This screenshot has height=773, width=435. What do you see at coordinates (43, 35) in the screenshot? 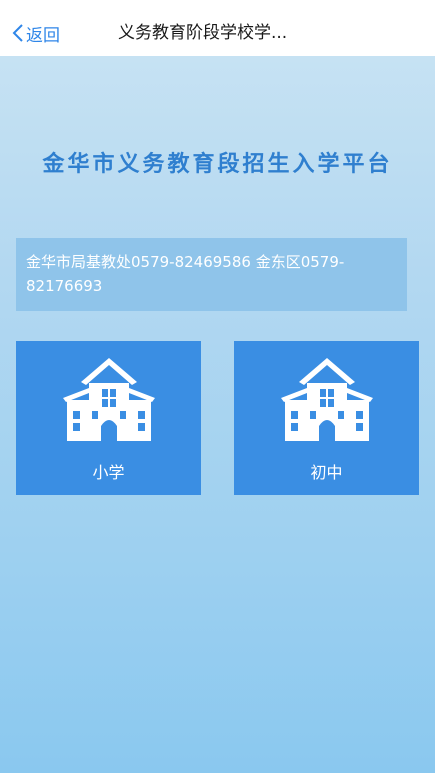
I see `back-label: 返回` at bounding box center [43, 35].